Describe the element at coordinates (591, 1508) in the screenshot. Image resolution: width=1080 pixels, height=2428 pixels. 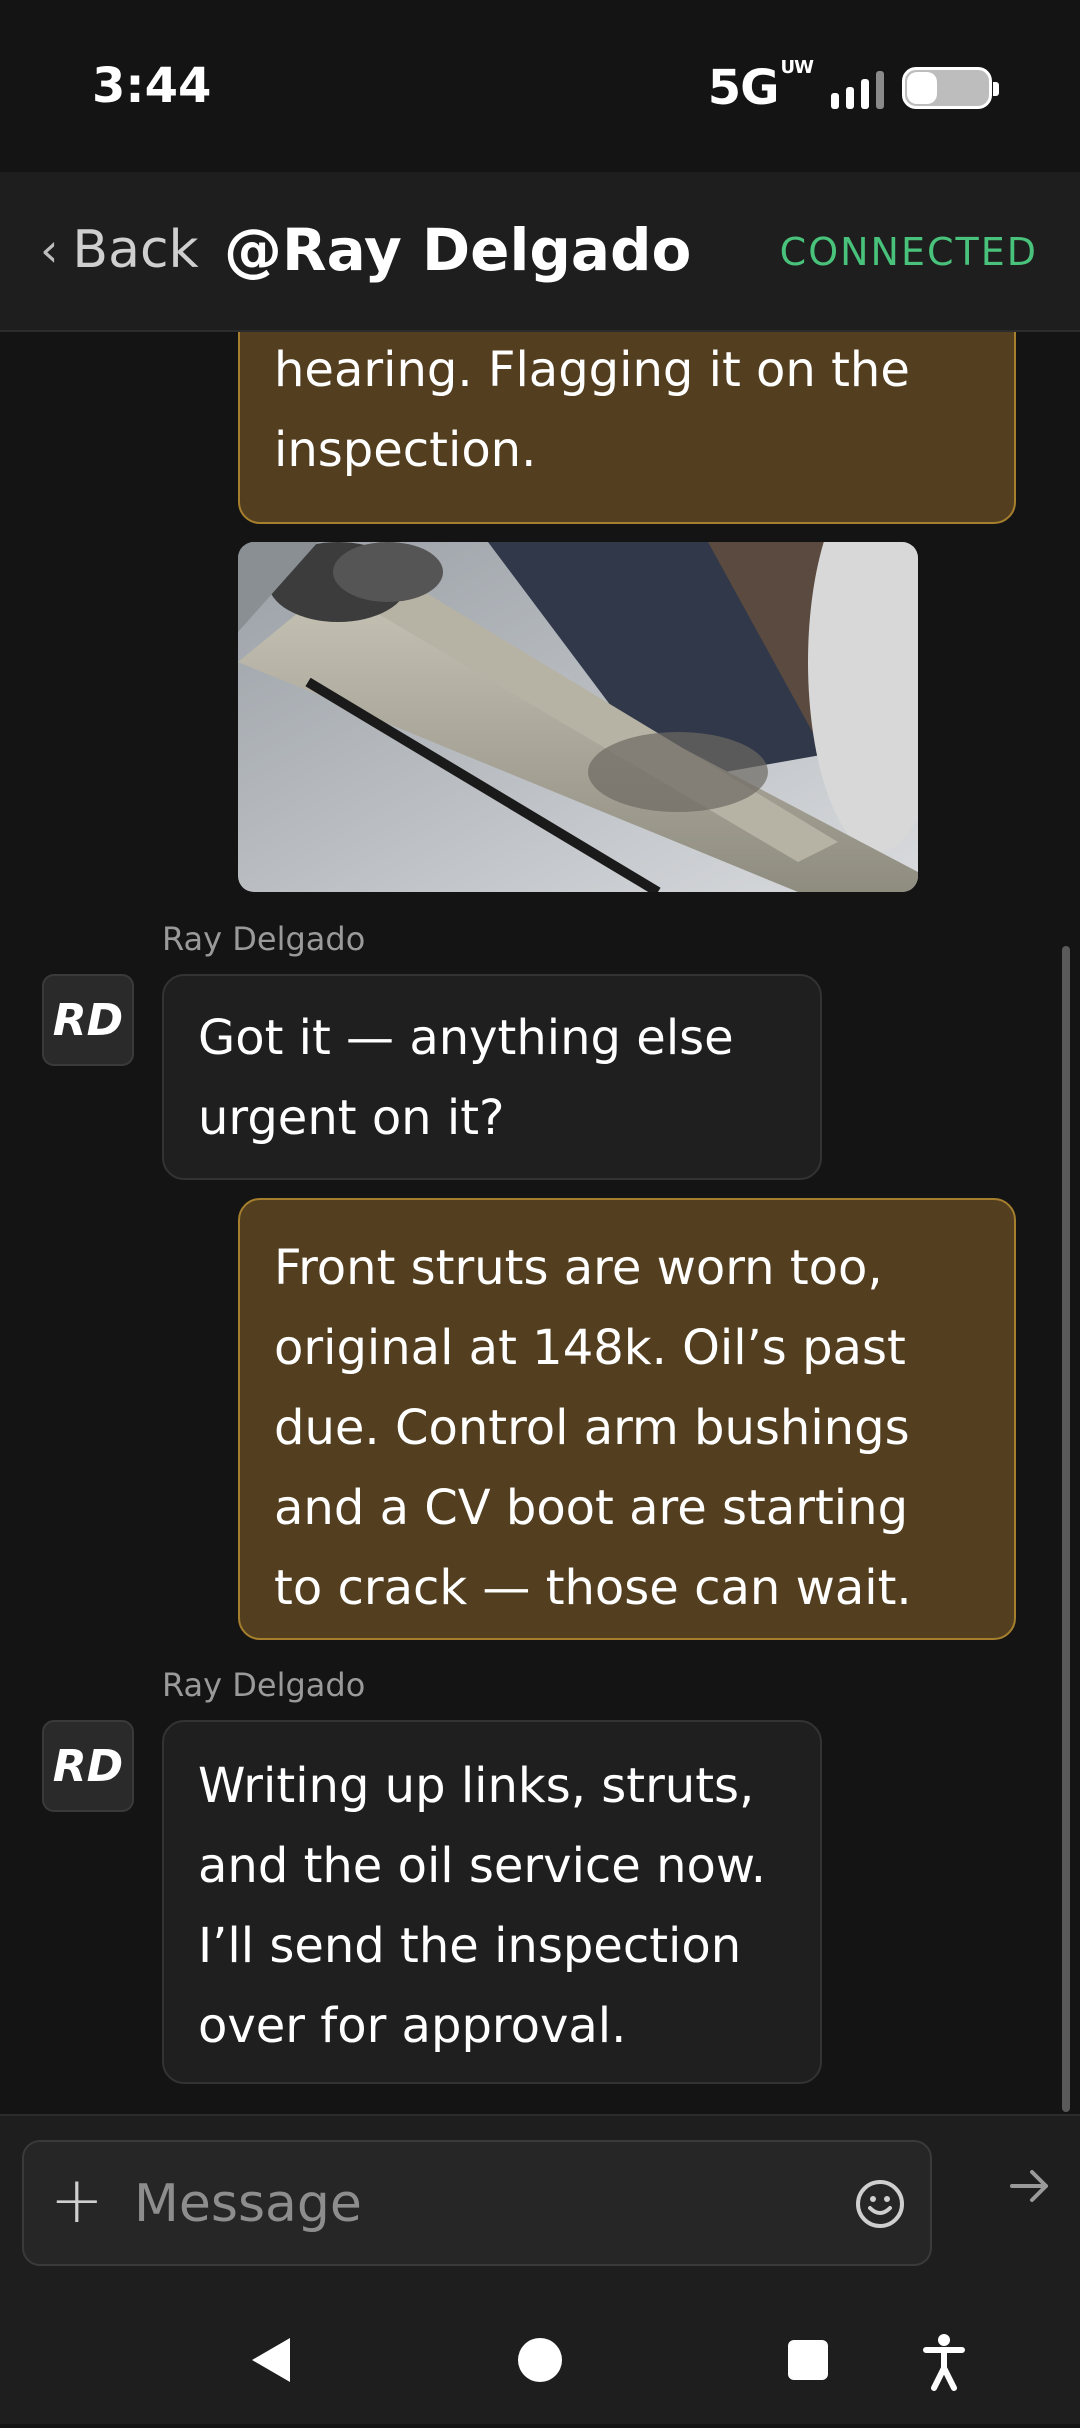
I see `message-line: and a CV boot are starting` at that location.